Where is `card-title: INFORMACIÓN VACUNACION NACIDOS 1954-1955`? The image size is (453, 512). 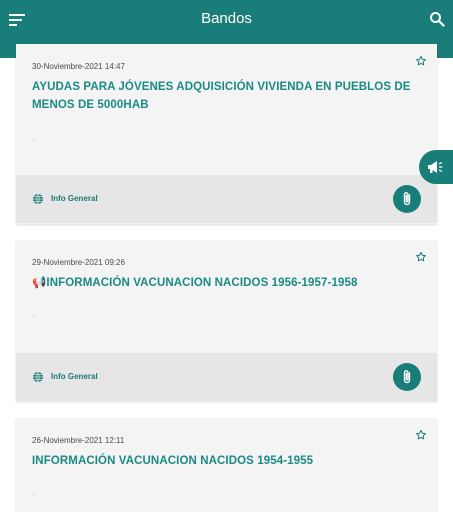 card-title: INFORMACIÓN VACUNACION NACIDOS 1954-1955 is located at coordinates (226, 461).